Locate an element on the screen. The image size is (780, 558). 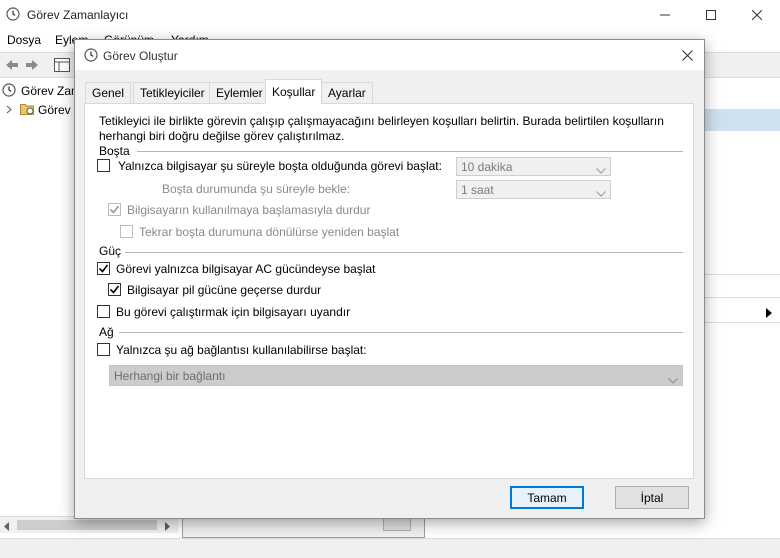
folder-clock-icon is located at coordinates (27, 110).